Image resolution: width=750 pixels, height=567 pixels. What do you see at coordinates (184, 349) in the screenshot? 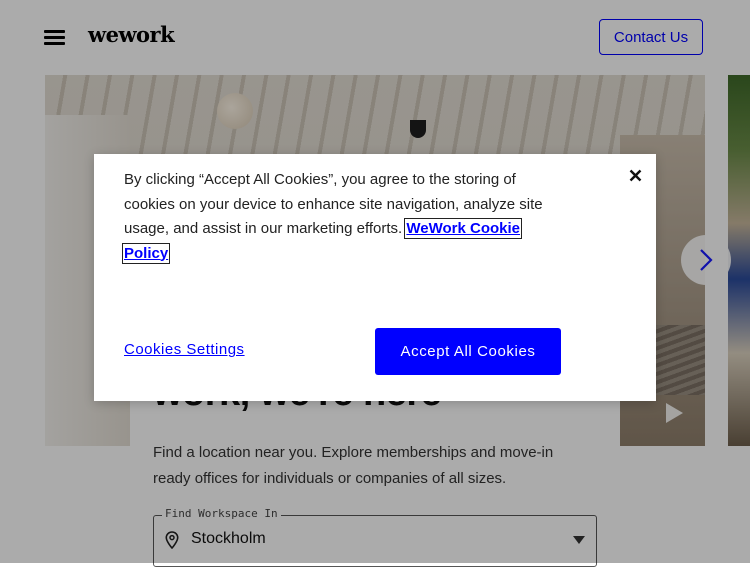
I see `cookies-settings-link: Cookies Settings` at bounding box center [184, 349].